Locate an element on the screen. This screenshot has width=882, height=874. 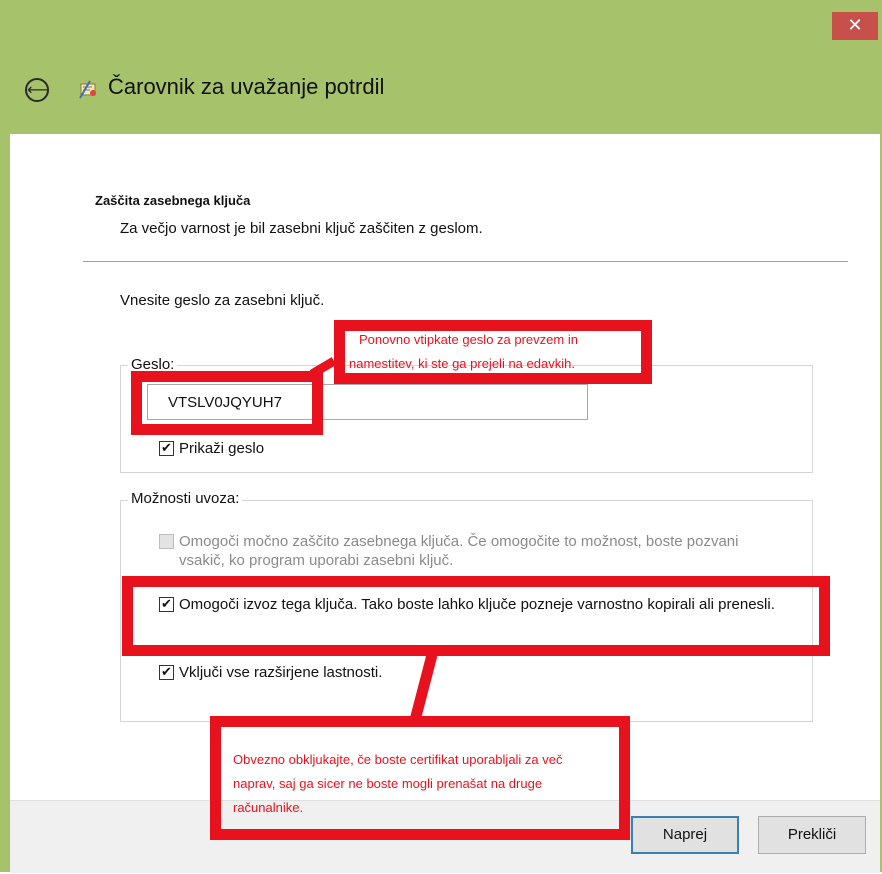
export-annotation-connector is located at coordinates (423, 689).